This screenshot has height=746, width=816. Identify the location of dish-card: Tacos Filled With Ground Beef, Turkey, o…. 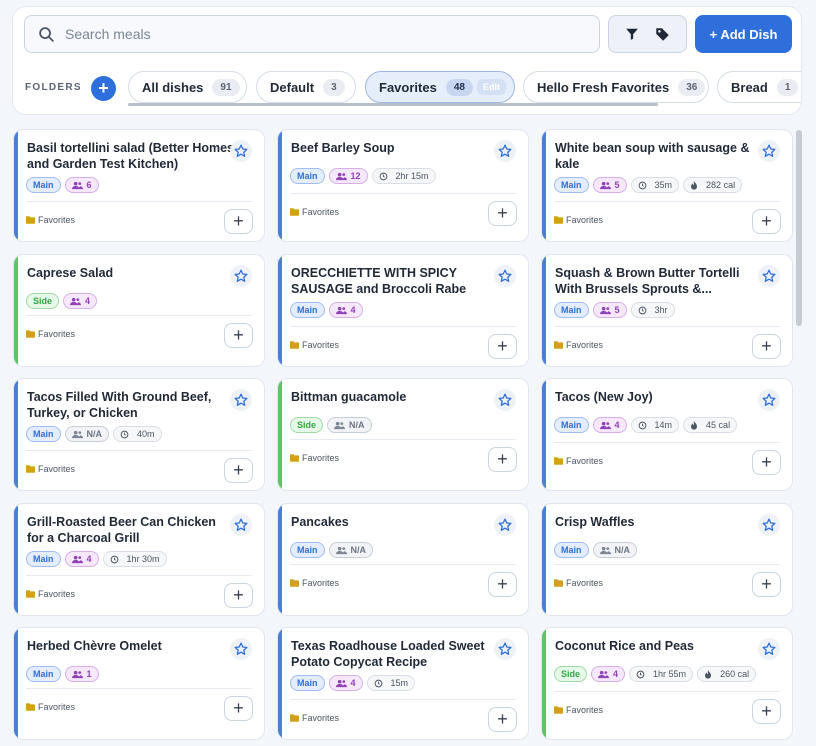
(139, 434).